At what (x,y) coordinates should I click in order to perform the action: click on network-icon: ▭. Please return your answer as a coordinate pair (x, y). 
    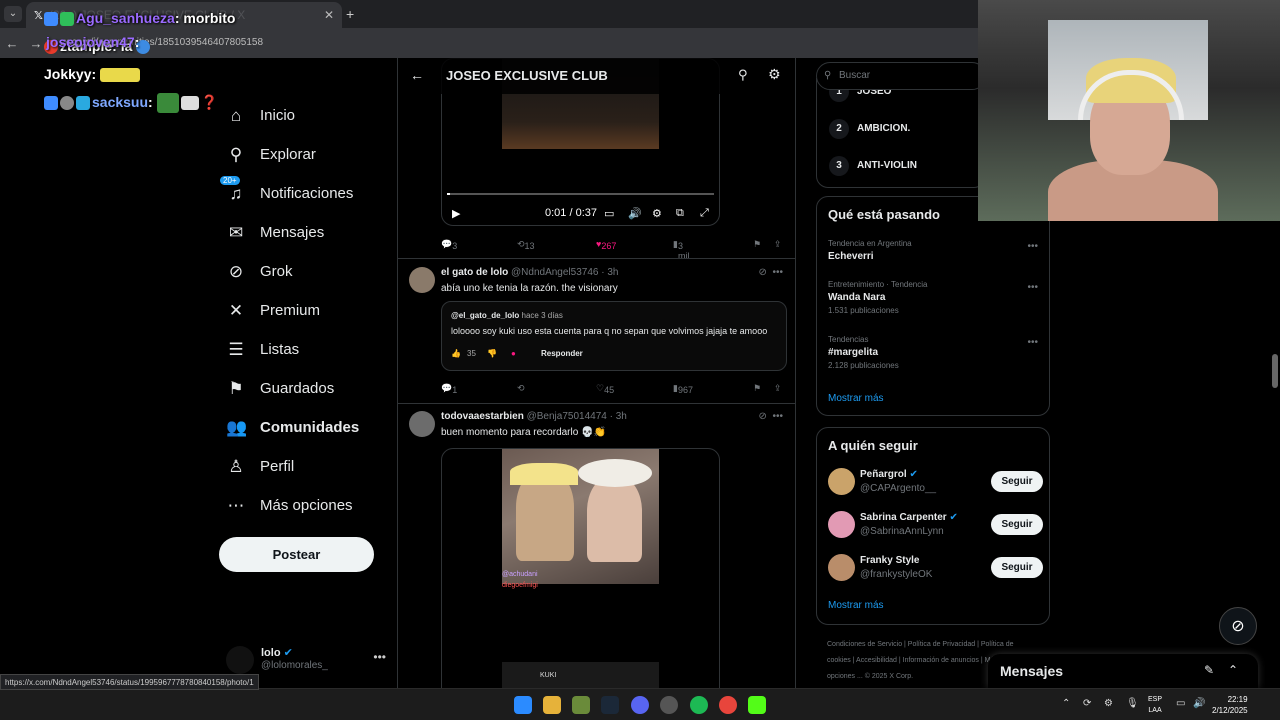
    Looking at the image, I should click on (1180, 703).